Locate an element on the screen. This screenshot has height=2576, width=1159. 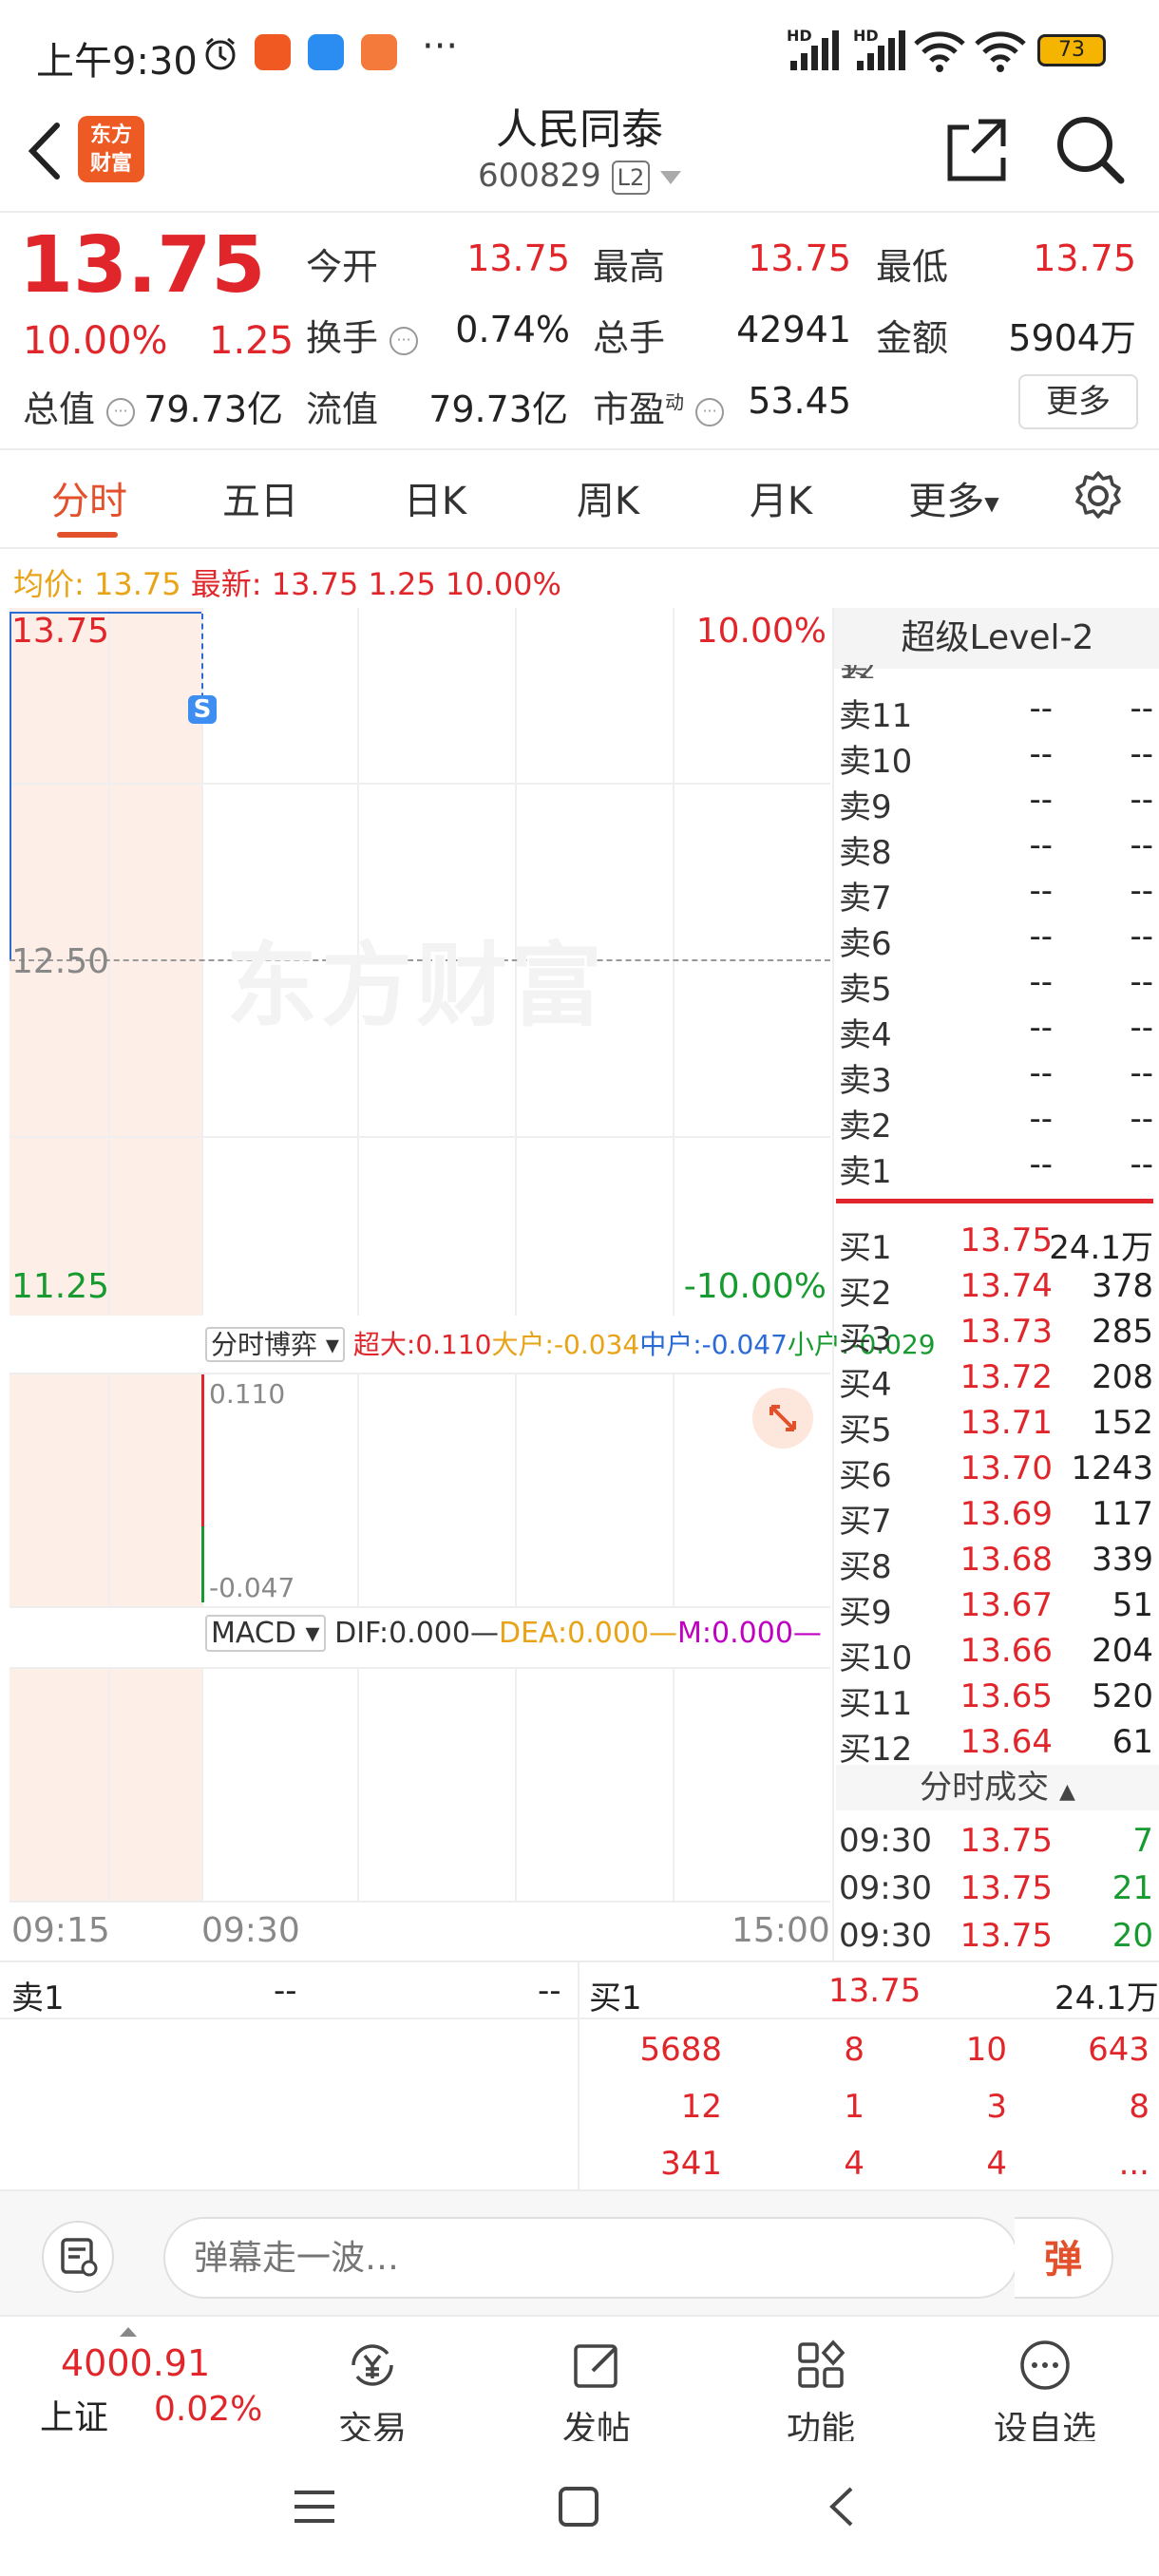
trade-price: 13.75 is located at coordinates (1006, 1936).